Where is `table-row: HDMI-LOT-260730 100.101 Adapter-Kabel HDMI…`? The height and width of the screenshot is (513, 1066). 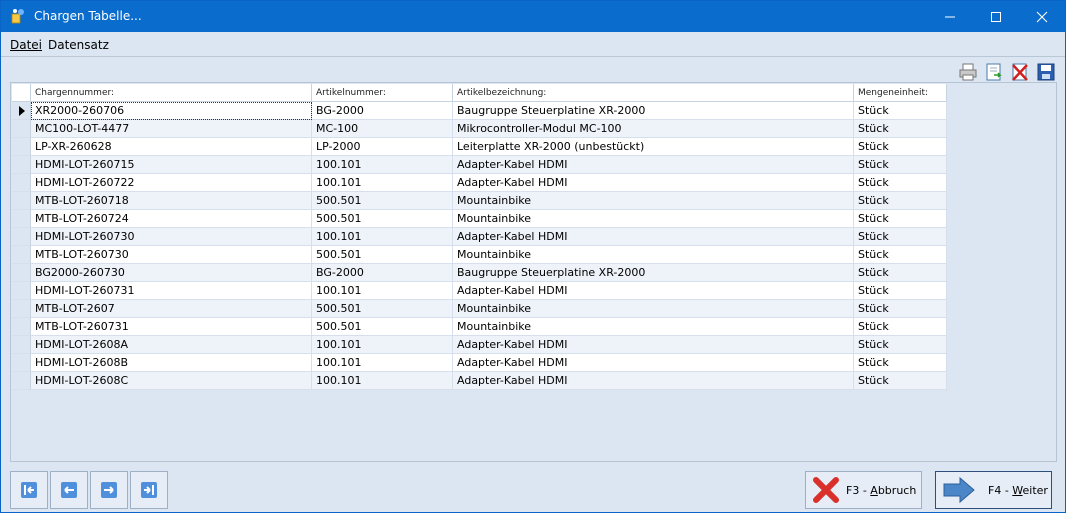
table-row: HDMI-LOT-260730 100.101 Adapter-Kabel HDMI… is located at coordinates (479, 237).